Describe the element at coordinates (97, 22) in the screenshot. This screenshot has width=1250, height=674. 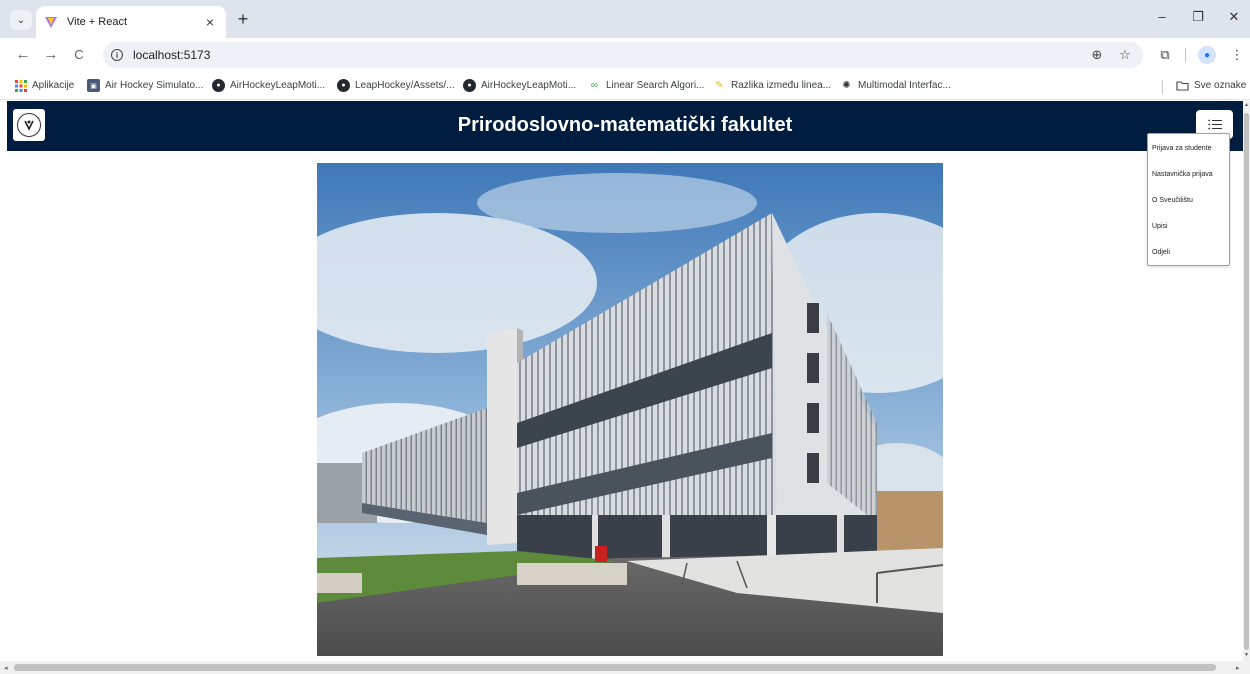
I see `tab-title: Vite + React` at that location.